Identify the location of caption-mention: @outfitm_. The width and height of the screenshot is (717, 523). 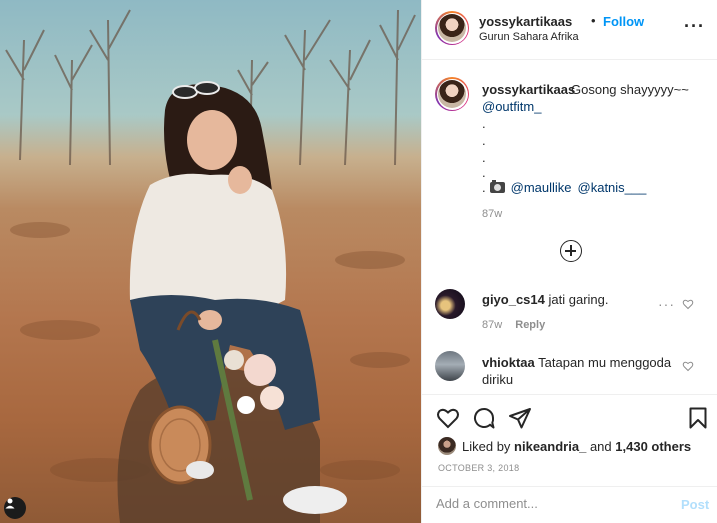
(511, 106).